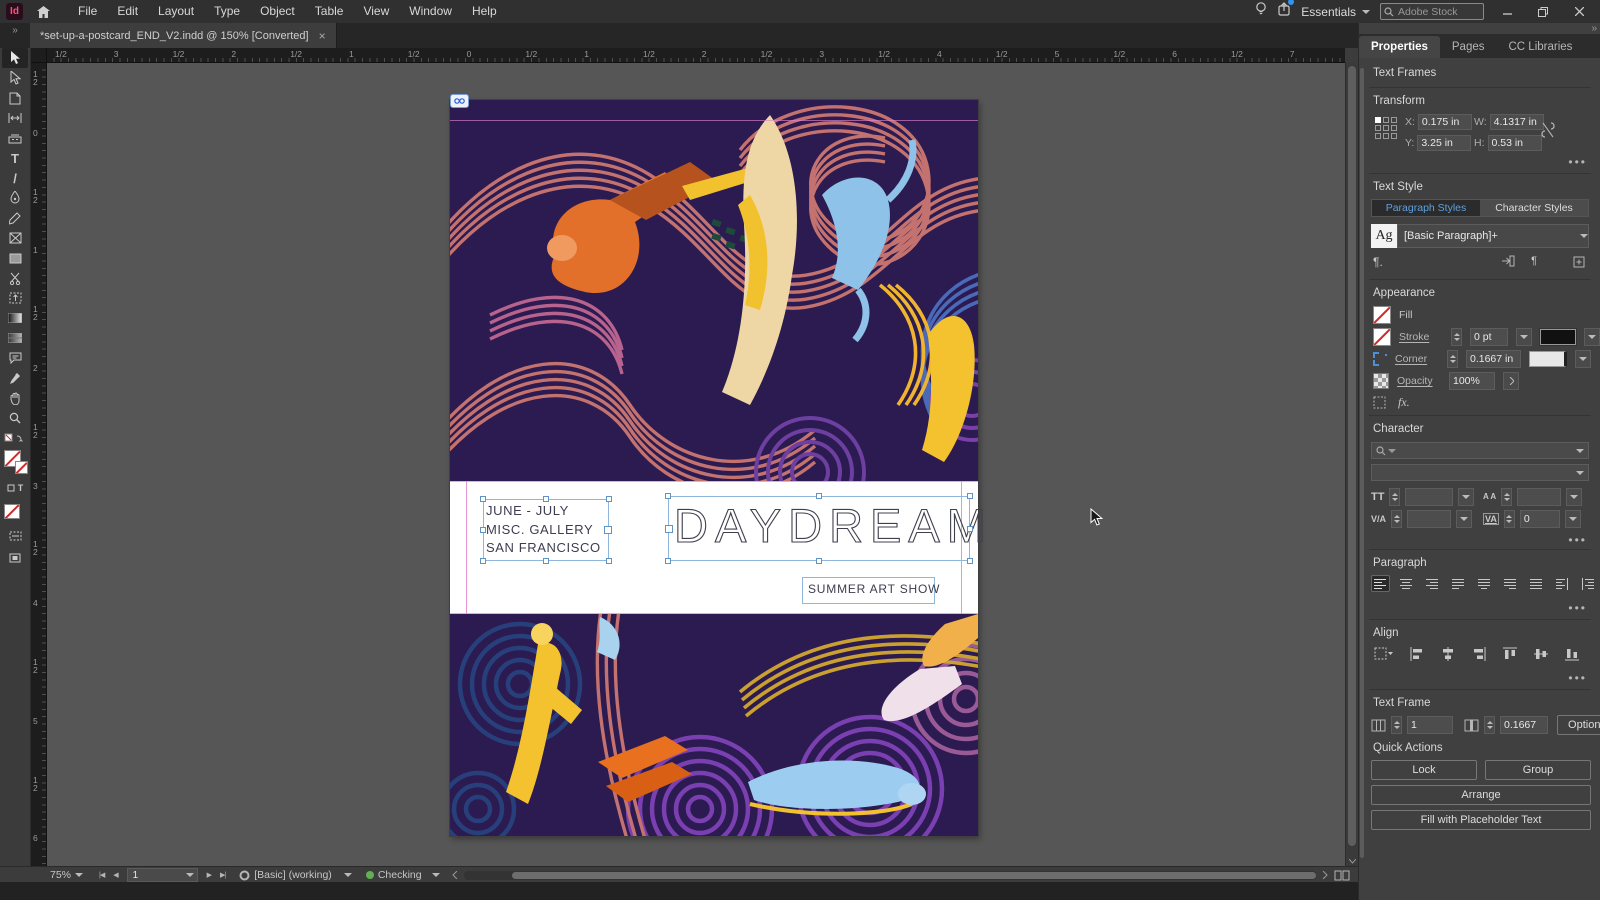 The image size is (1600, 900). I want to click on stock-search, so click(1432, 11).